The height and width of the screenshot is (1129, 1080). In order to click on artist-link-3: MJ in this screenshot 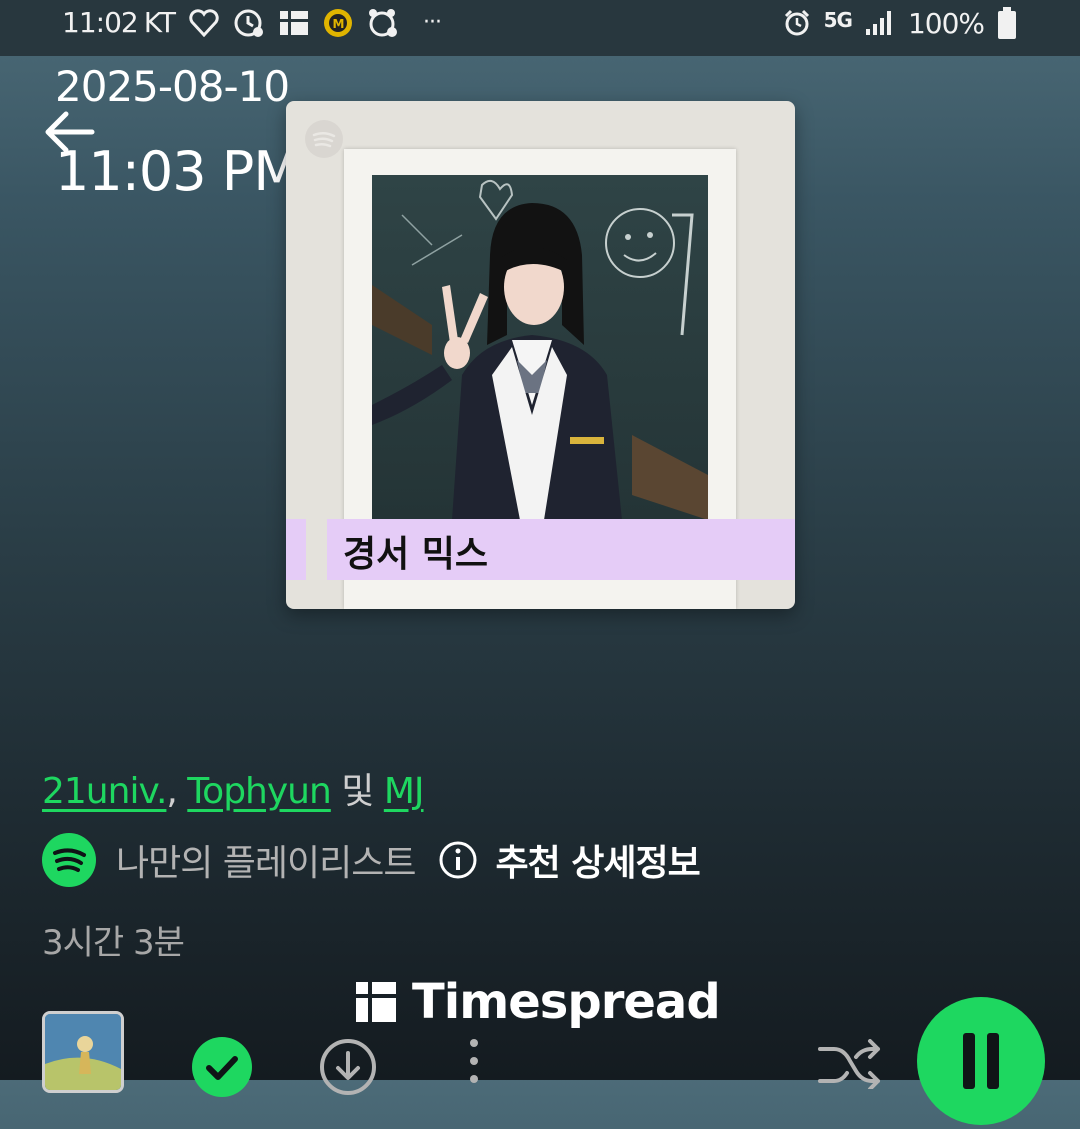, I will do `click(404, 791)`.